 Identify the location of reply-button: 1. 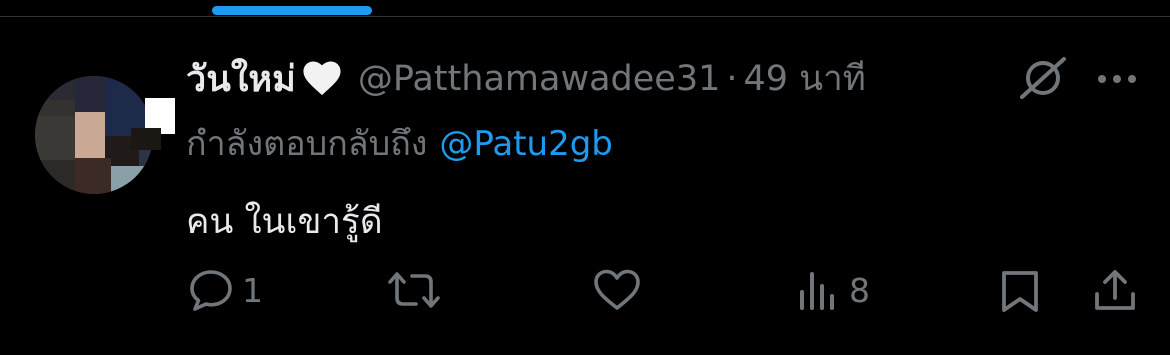
(225, 290).